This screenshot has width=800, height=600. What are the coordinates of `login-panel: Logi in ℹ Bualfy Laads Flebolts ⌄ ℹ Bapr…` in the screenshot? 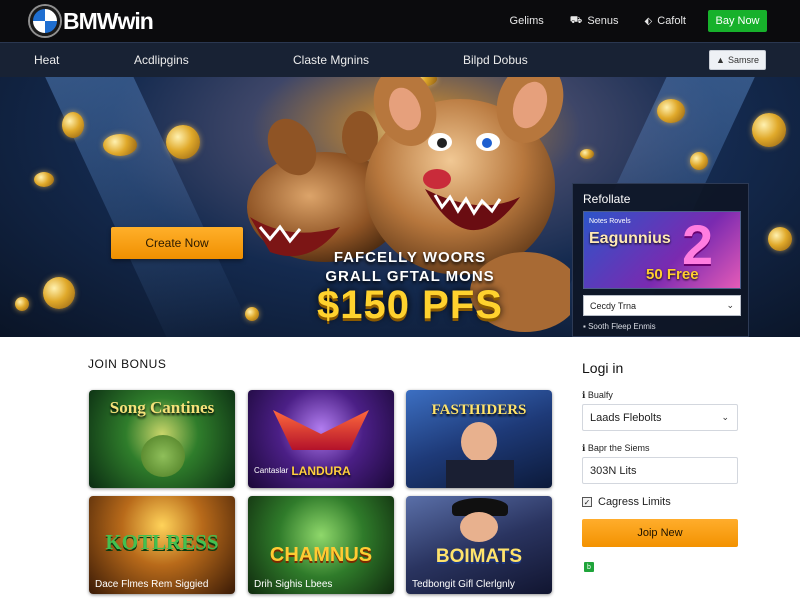 It's located at (660, 468).